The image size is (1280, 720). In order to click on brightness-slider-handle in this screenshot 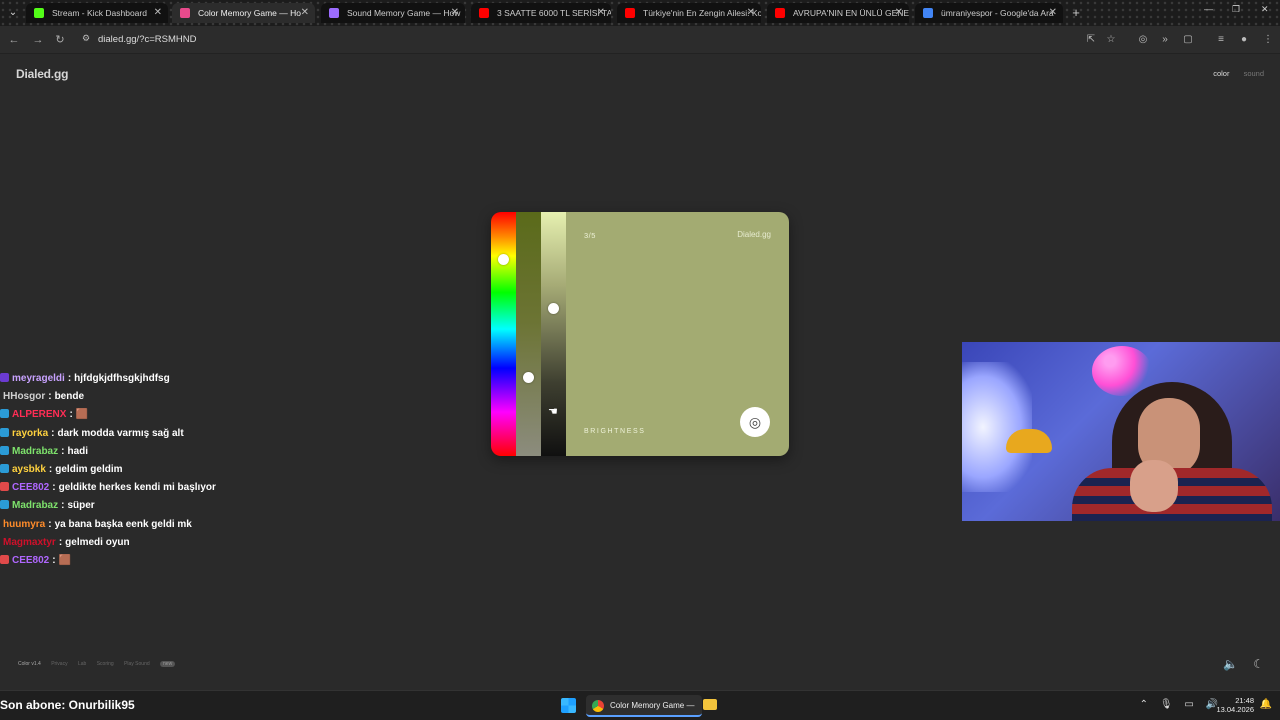, I will do `click(553, 308)`.